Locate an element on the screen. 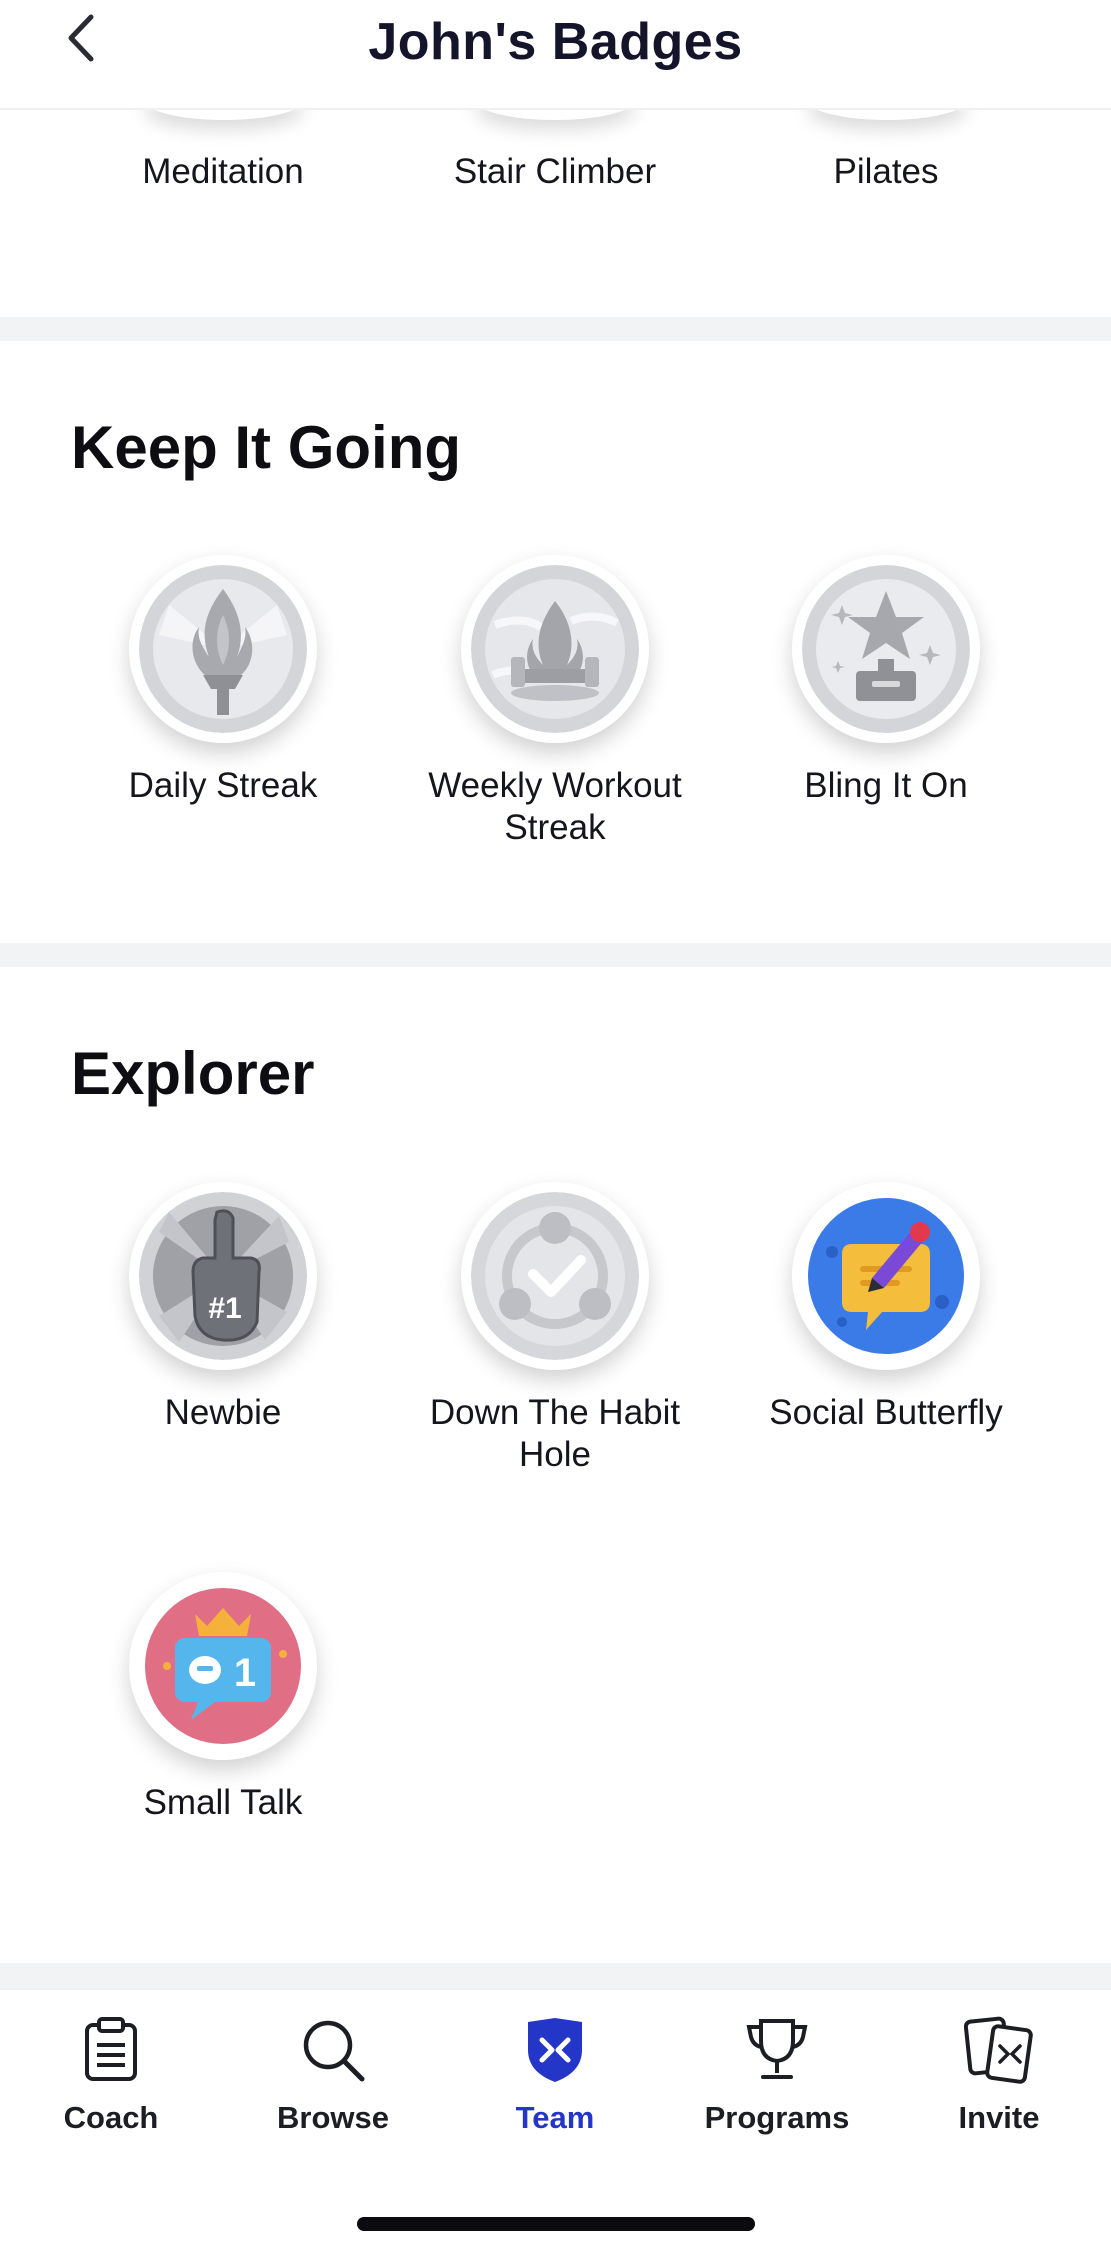 Image resolution: width=1111 pixels, height=2255 pixels. badge-medallion: #1 is located at coordinates (223, 1276).